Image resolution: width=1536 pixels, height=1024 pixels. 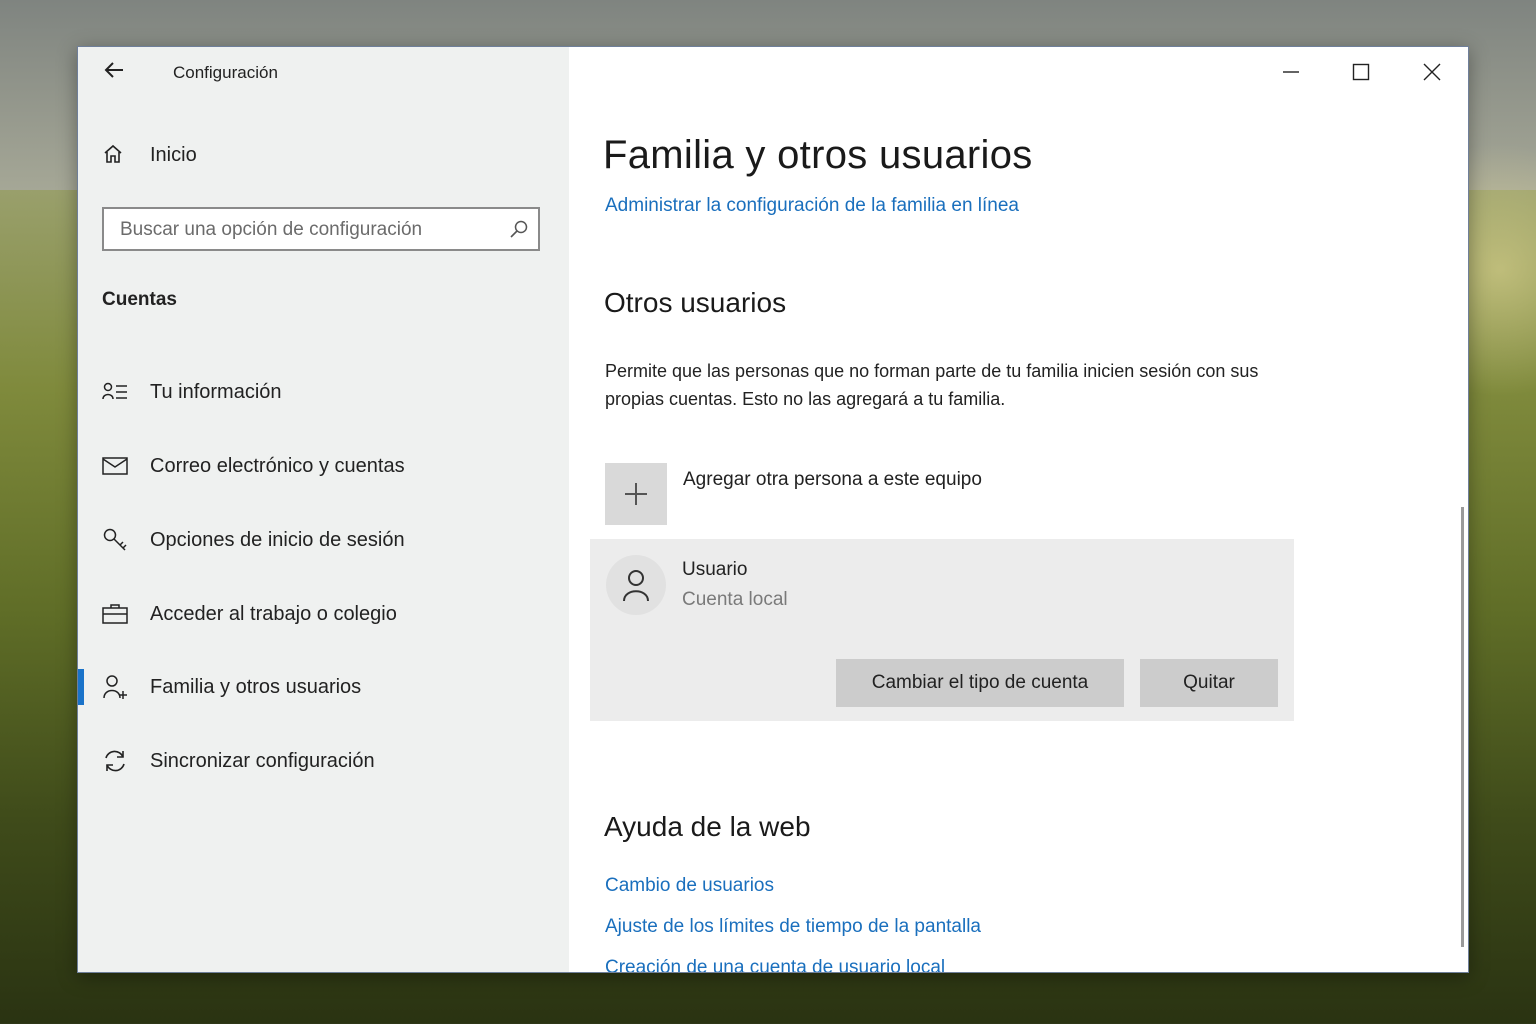 I want to click on sidebar-item-familia: Familia y otros usuarios, so click(x=323, y=687).